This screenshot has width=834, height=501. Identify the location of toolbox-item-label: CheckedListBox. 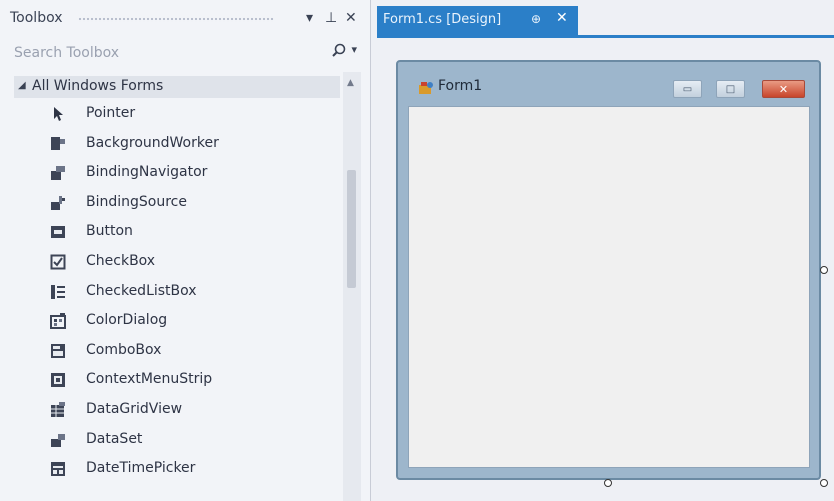
(141, 290).